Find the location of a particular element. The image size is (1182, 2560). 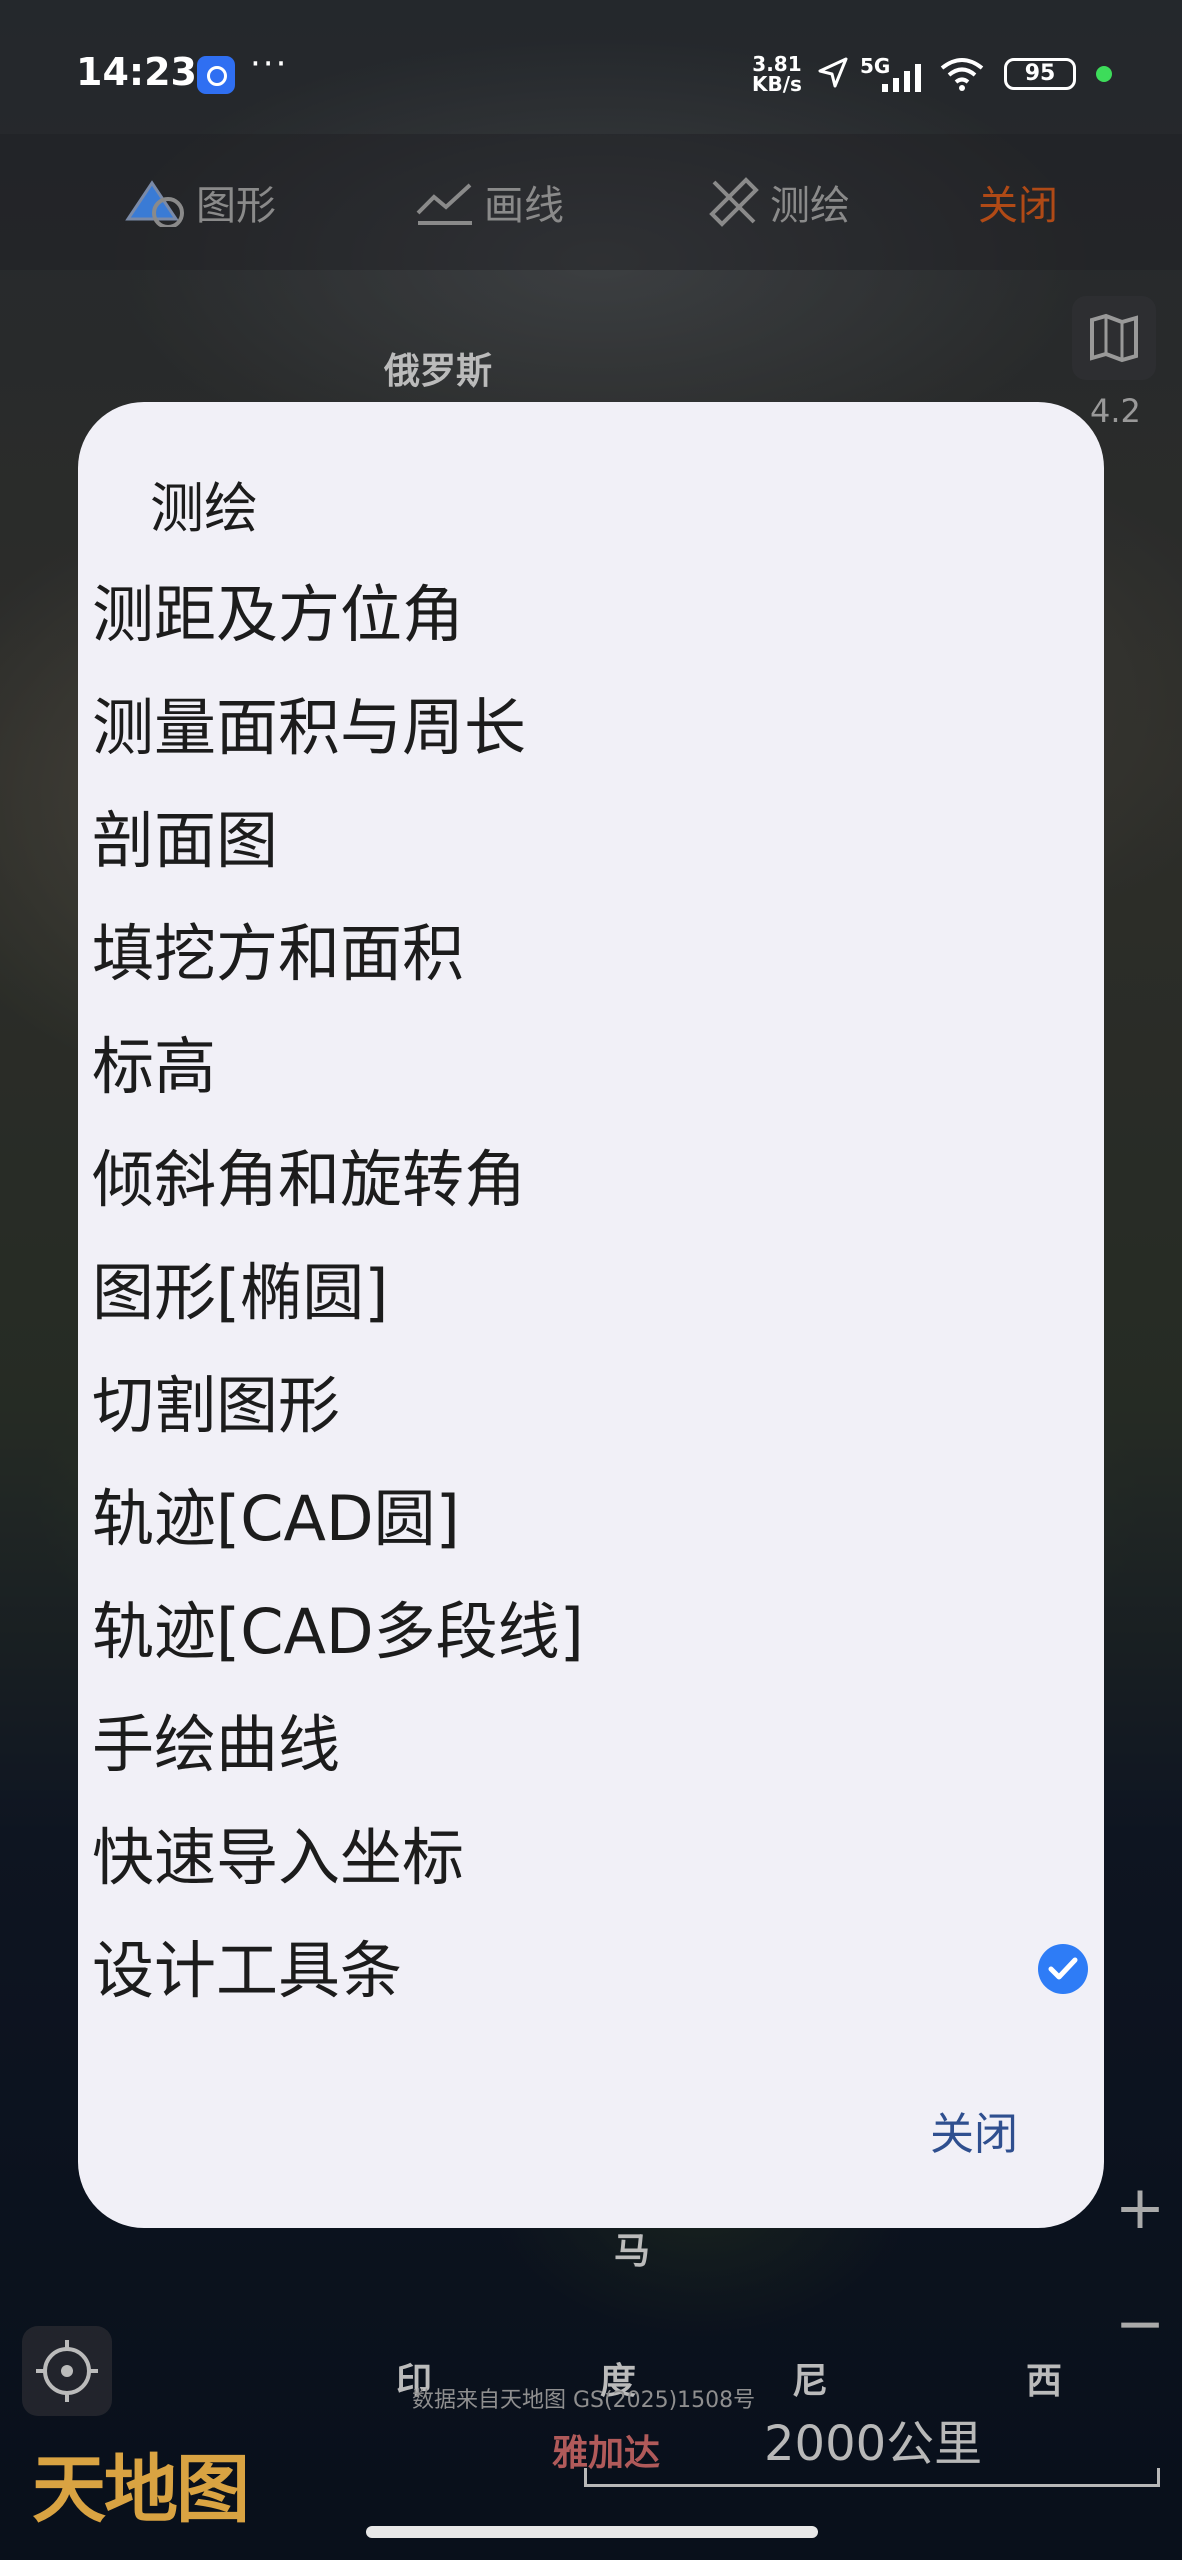

checkmark-icon is located at coordinates (1063, 1969).